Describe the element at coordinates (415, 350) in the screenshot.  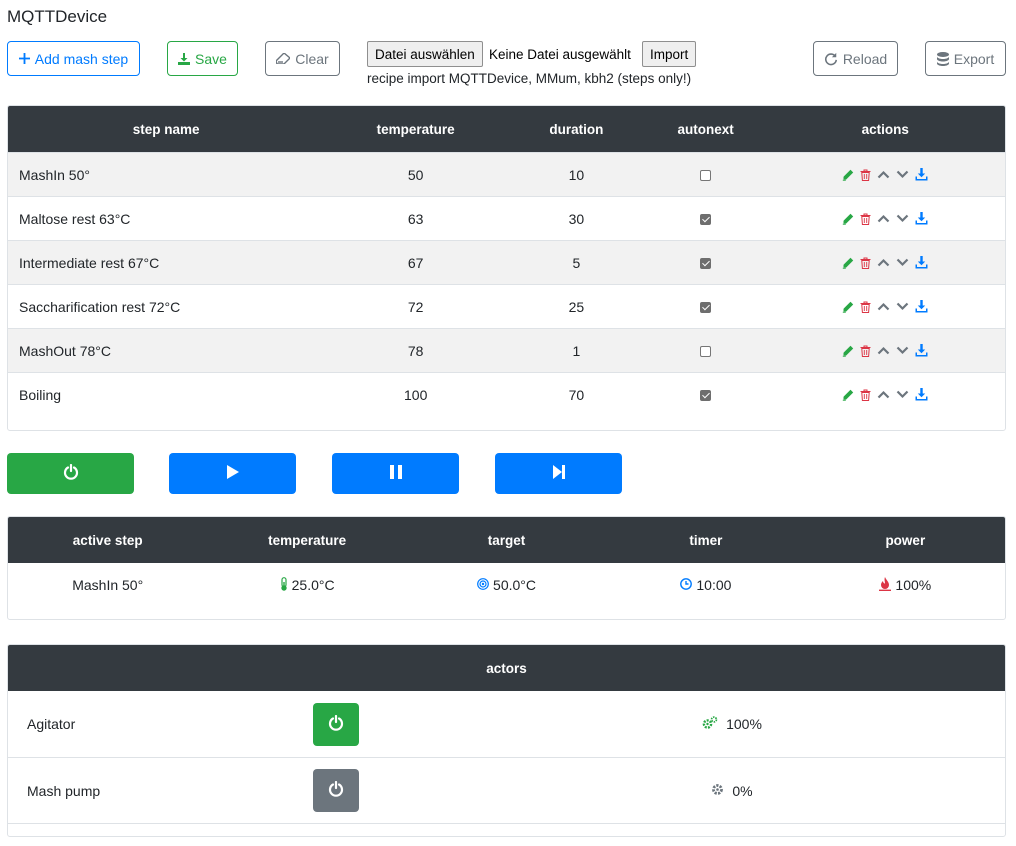
I see `step-temperature: 78` at that location.